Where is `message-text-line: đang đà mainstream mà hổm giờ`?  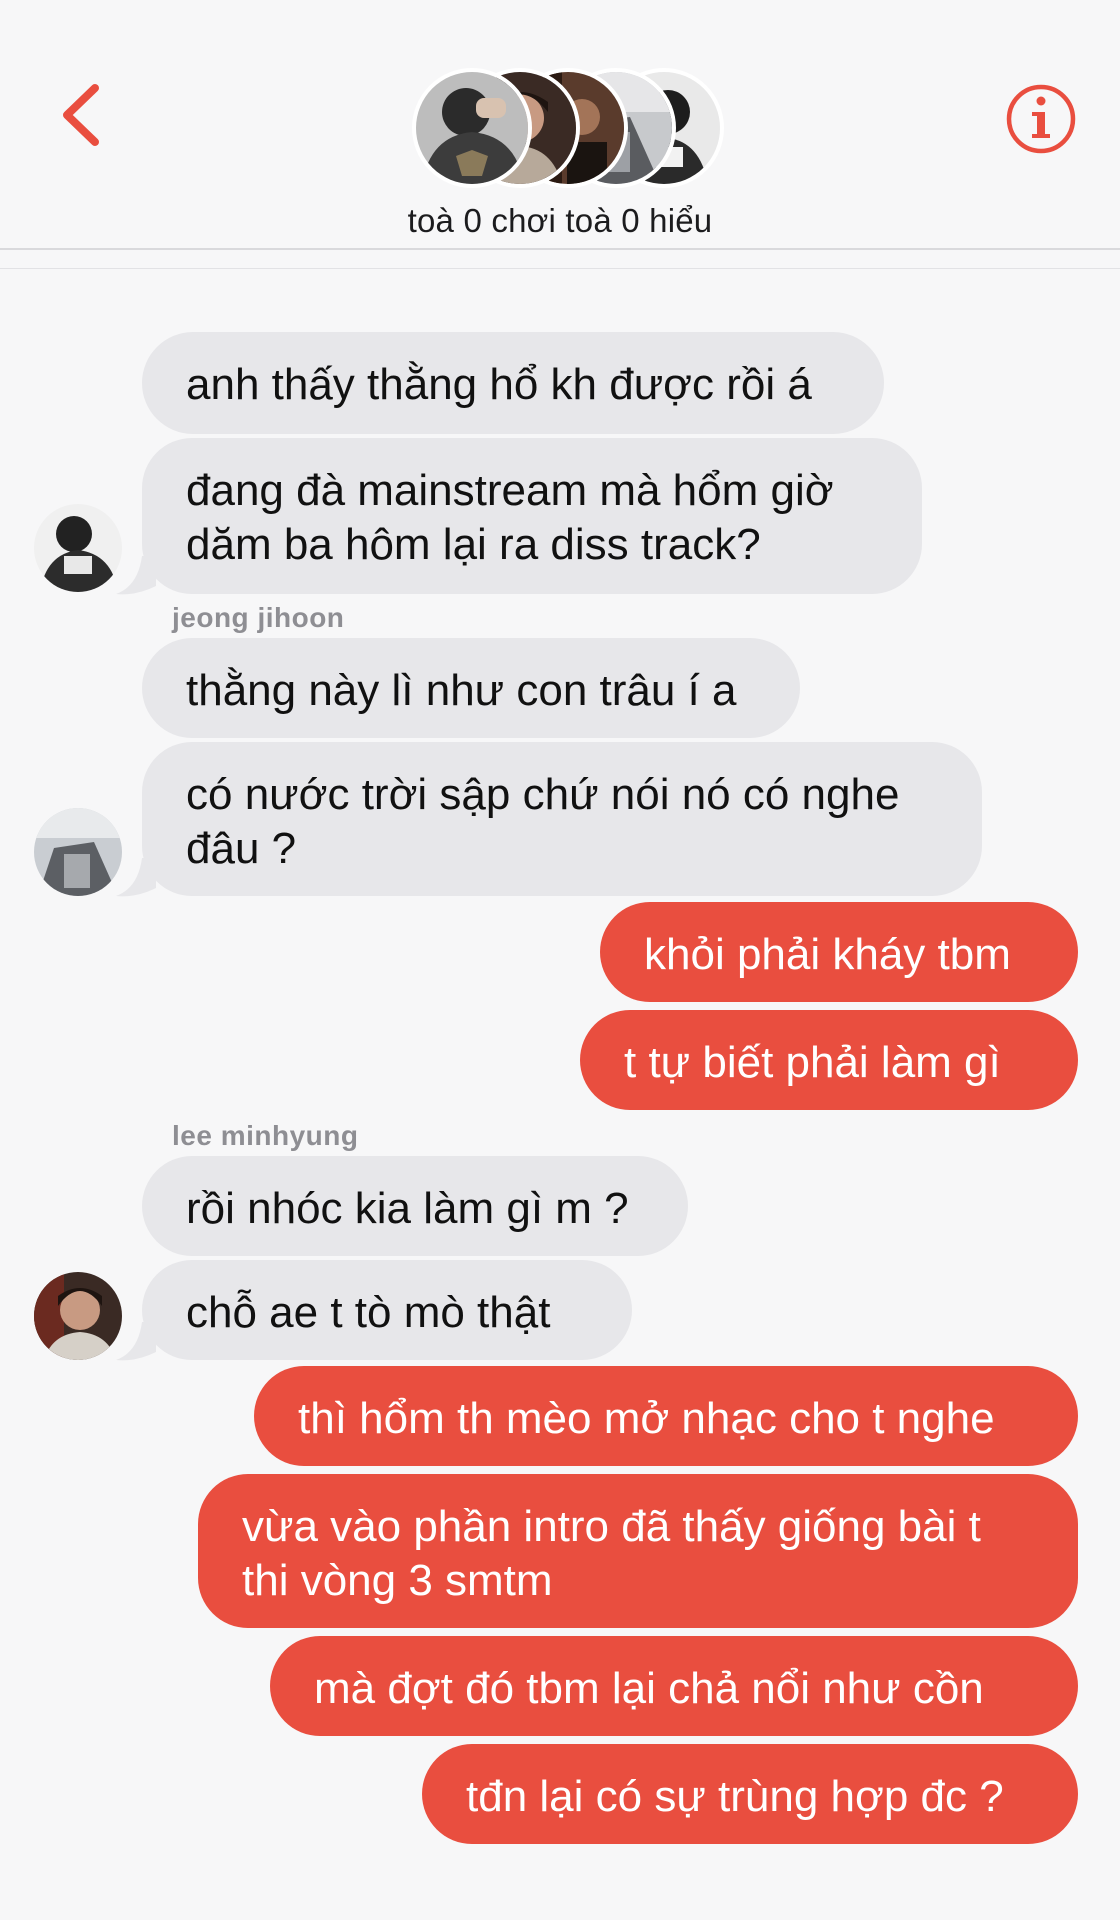 message-text-line: đang đà mainstream mà hổm giờ is located at coordinates (510, 490).